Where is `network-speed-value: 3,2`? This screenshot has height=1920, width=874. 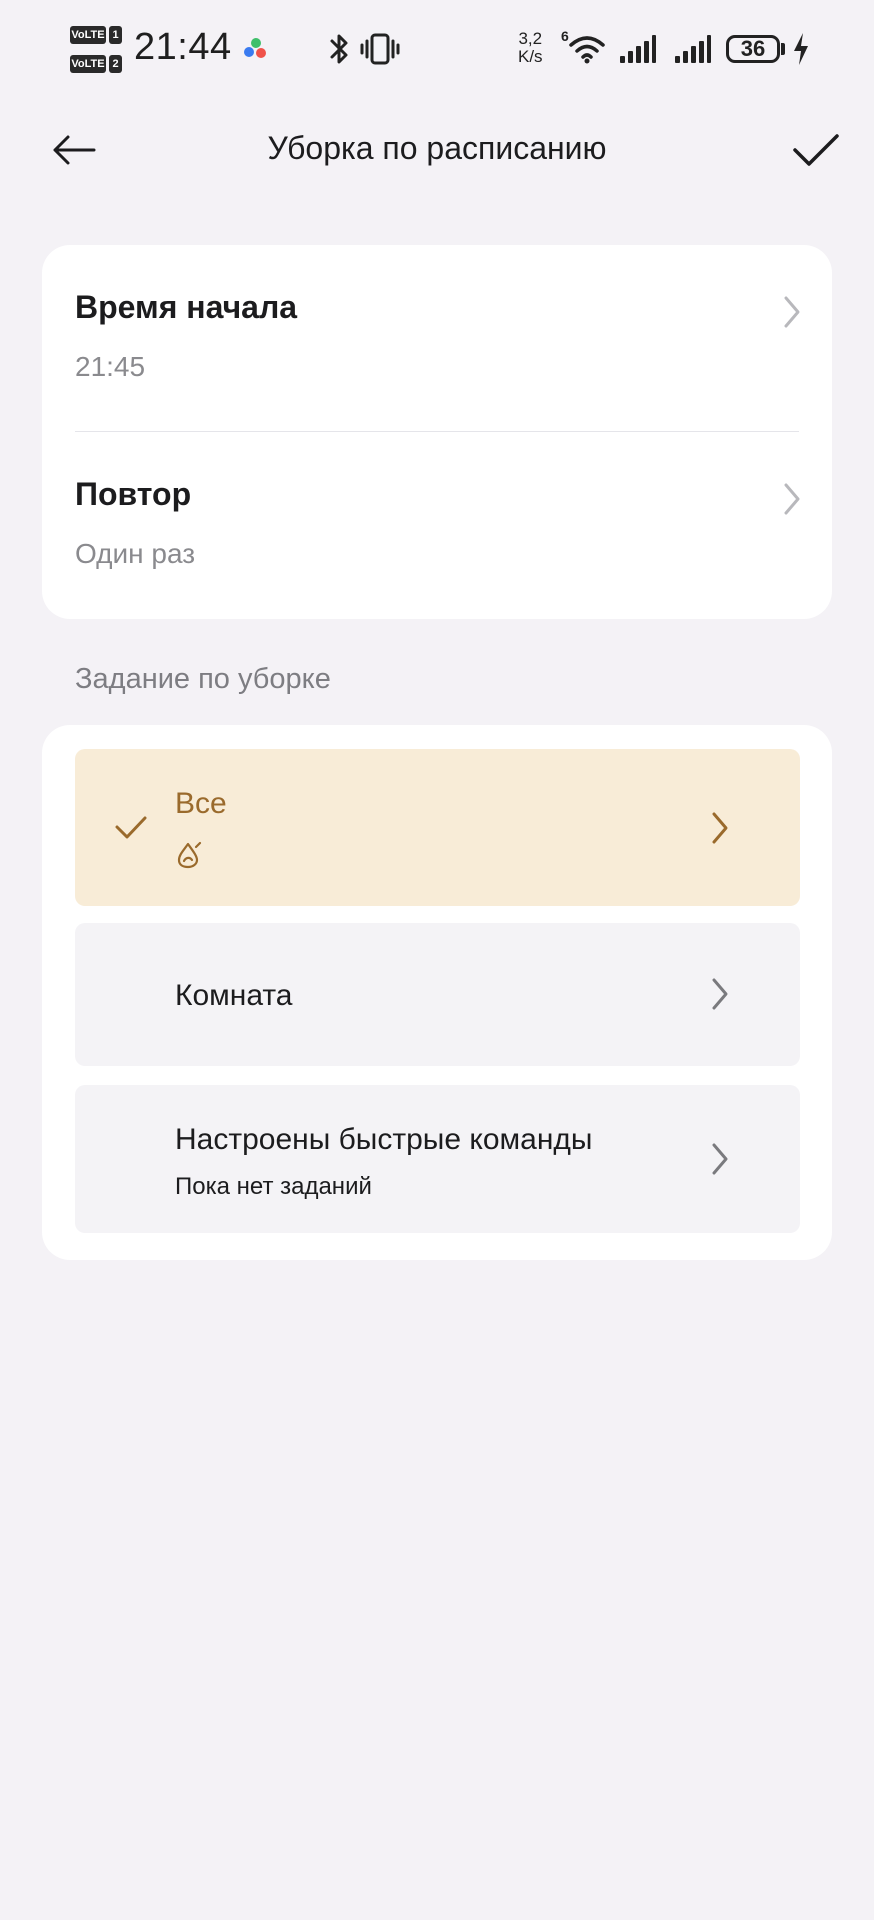 network-speed-value: 3,2 is located at coordinates (530, 38).